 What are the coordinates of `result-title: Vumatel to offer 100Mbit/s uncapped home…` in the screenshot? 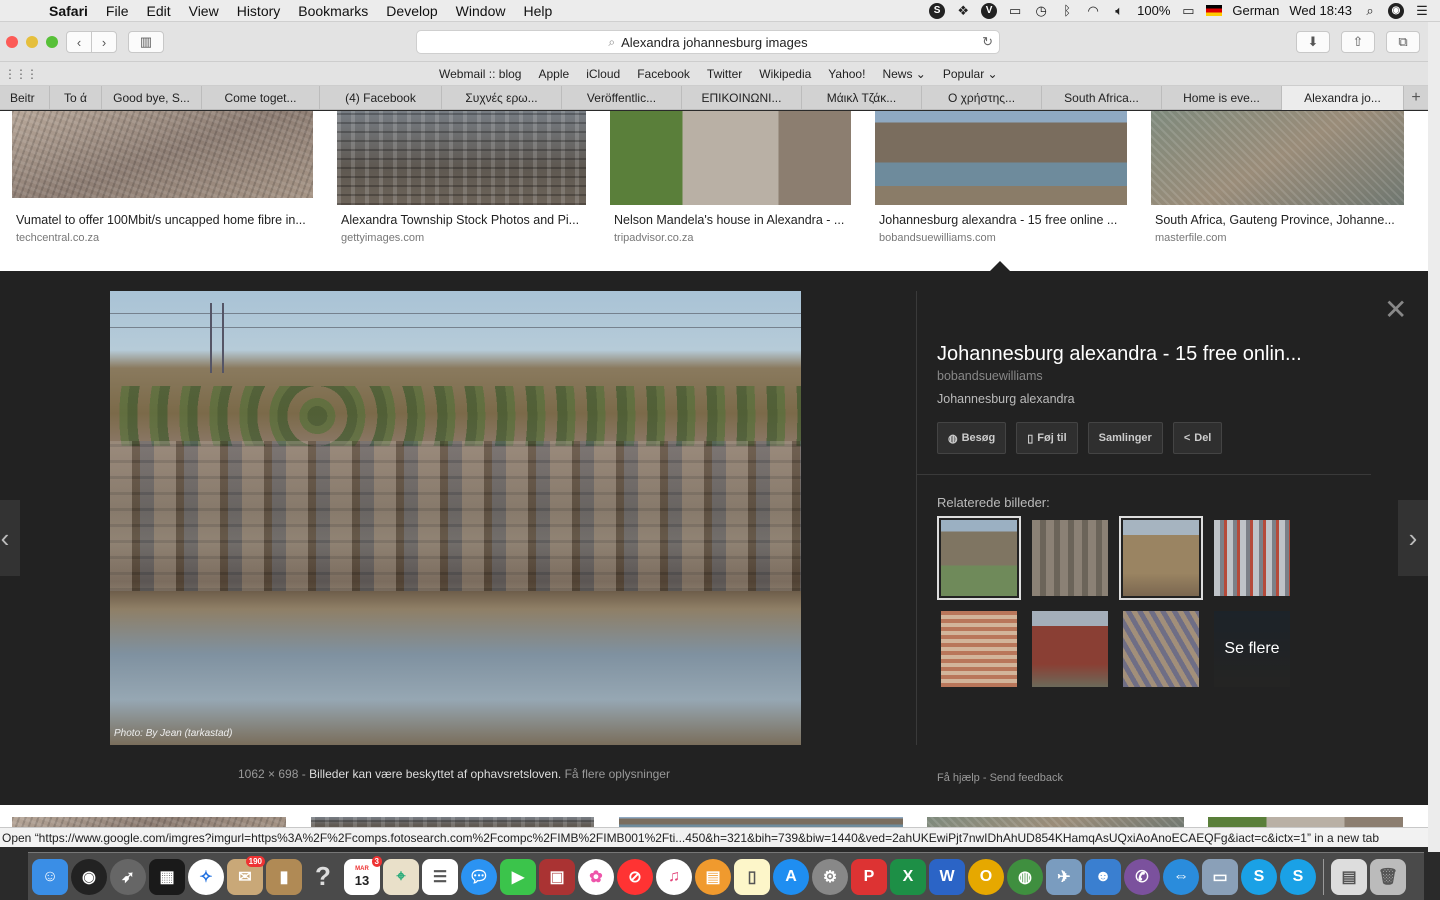 It's located at (162, 220).